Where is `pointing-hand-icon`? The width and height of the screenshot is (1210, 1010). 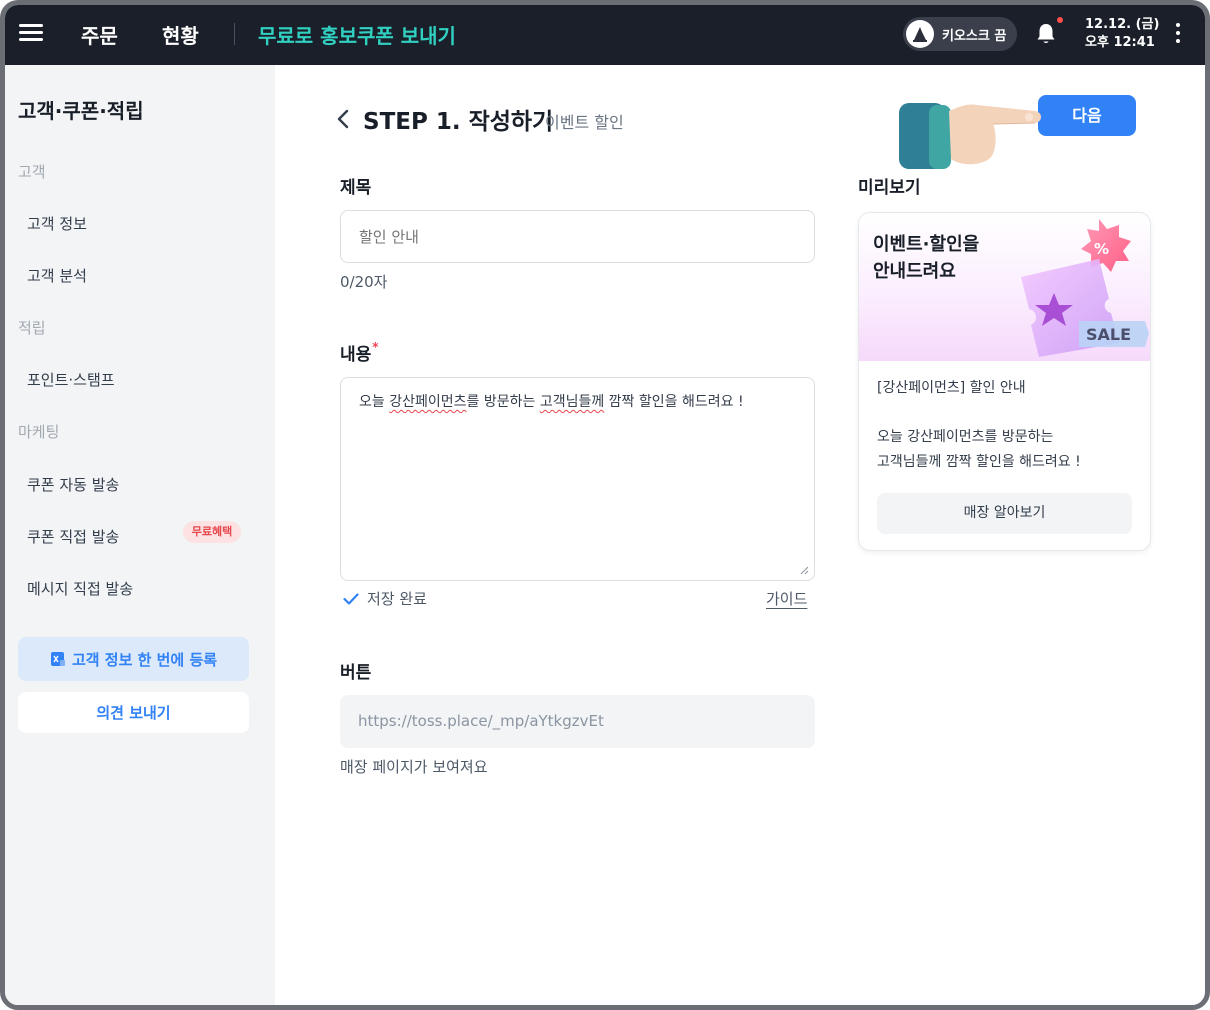 pointing-hand-icon is located at coordinates (970, 136).